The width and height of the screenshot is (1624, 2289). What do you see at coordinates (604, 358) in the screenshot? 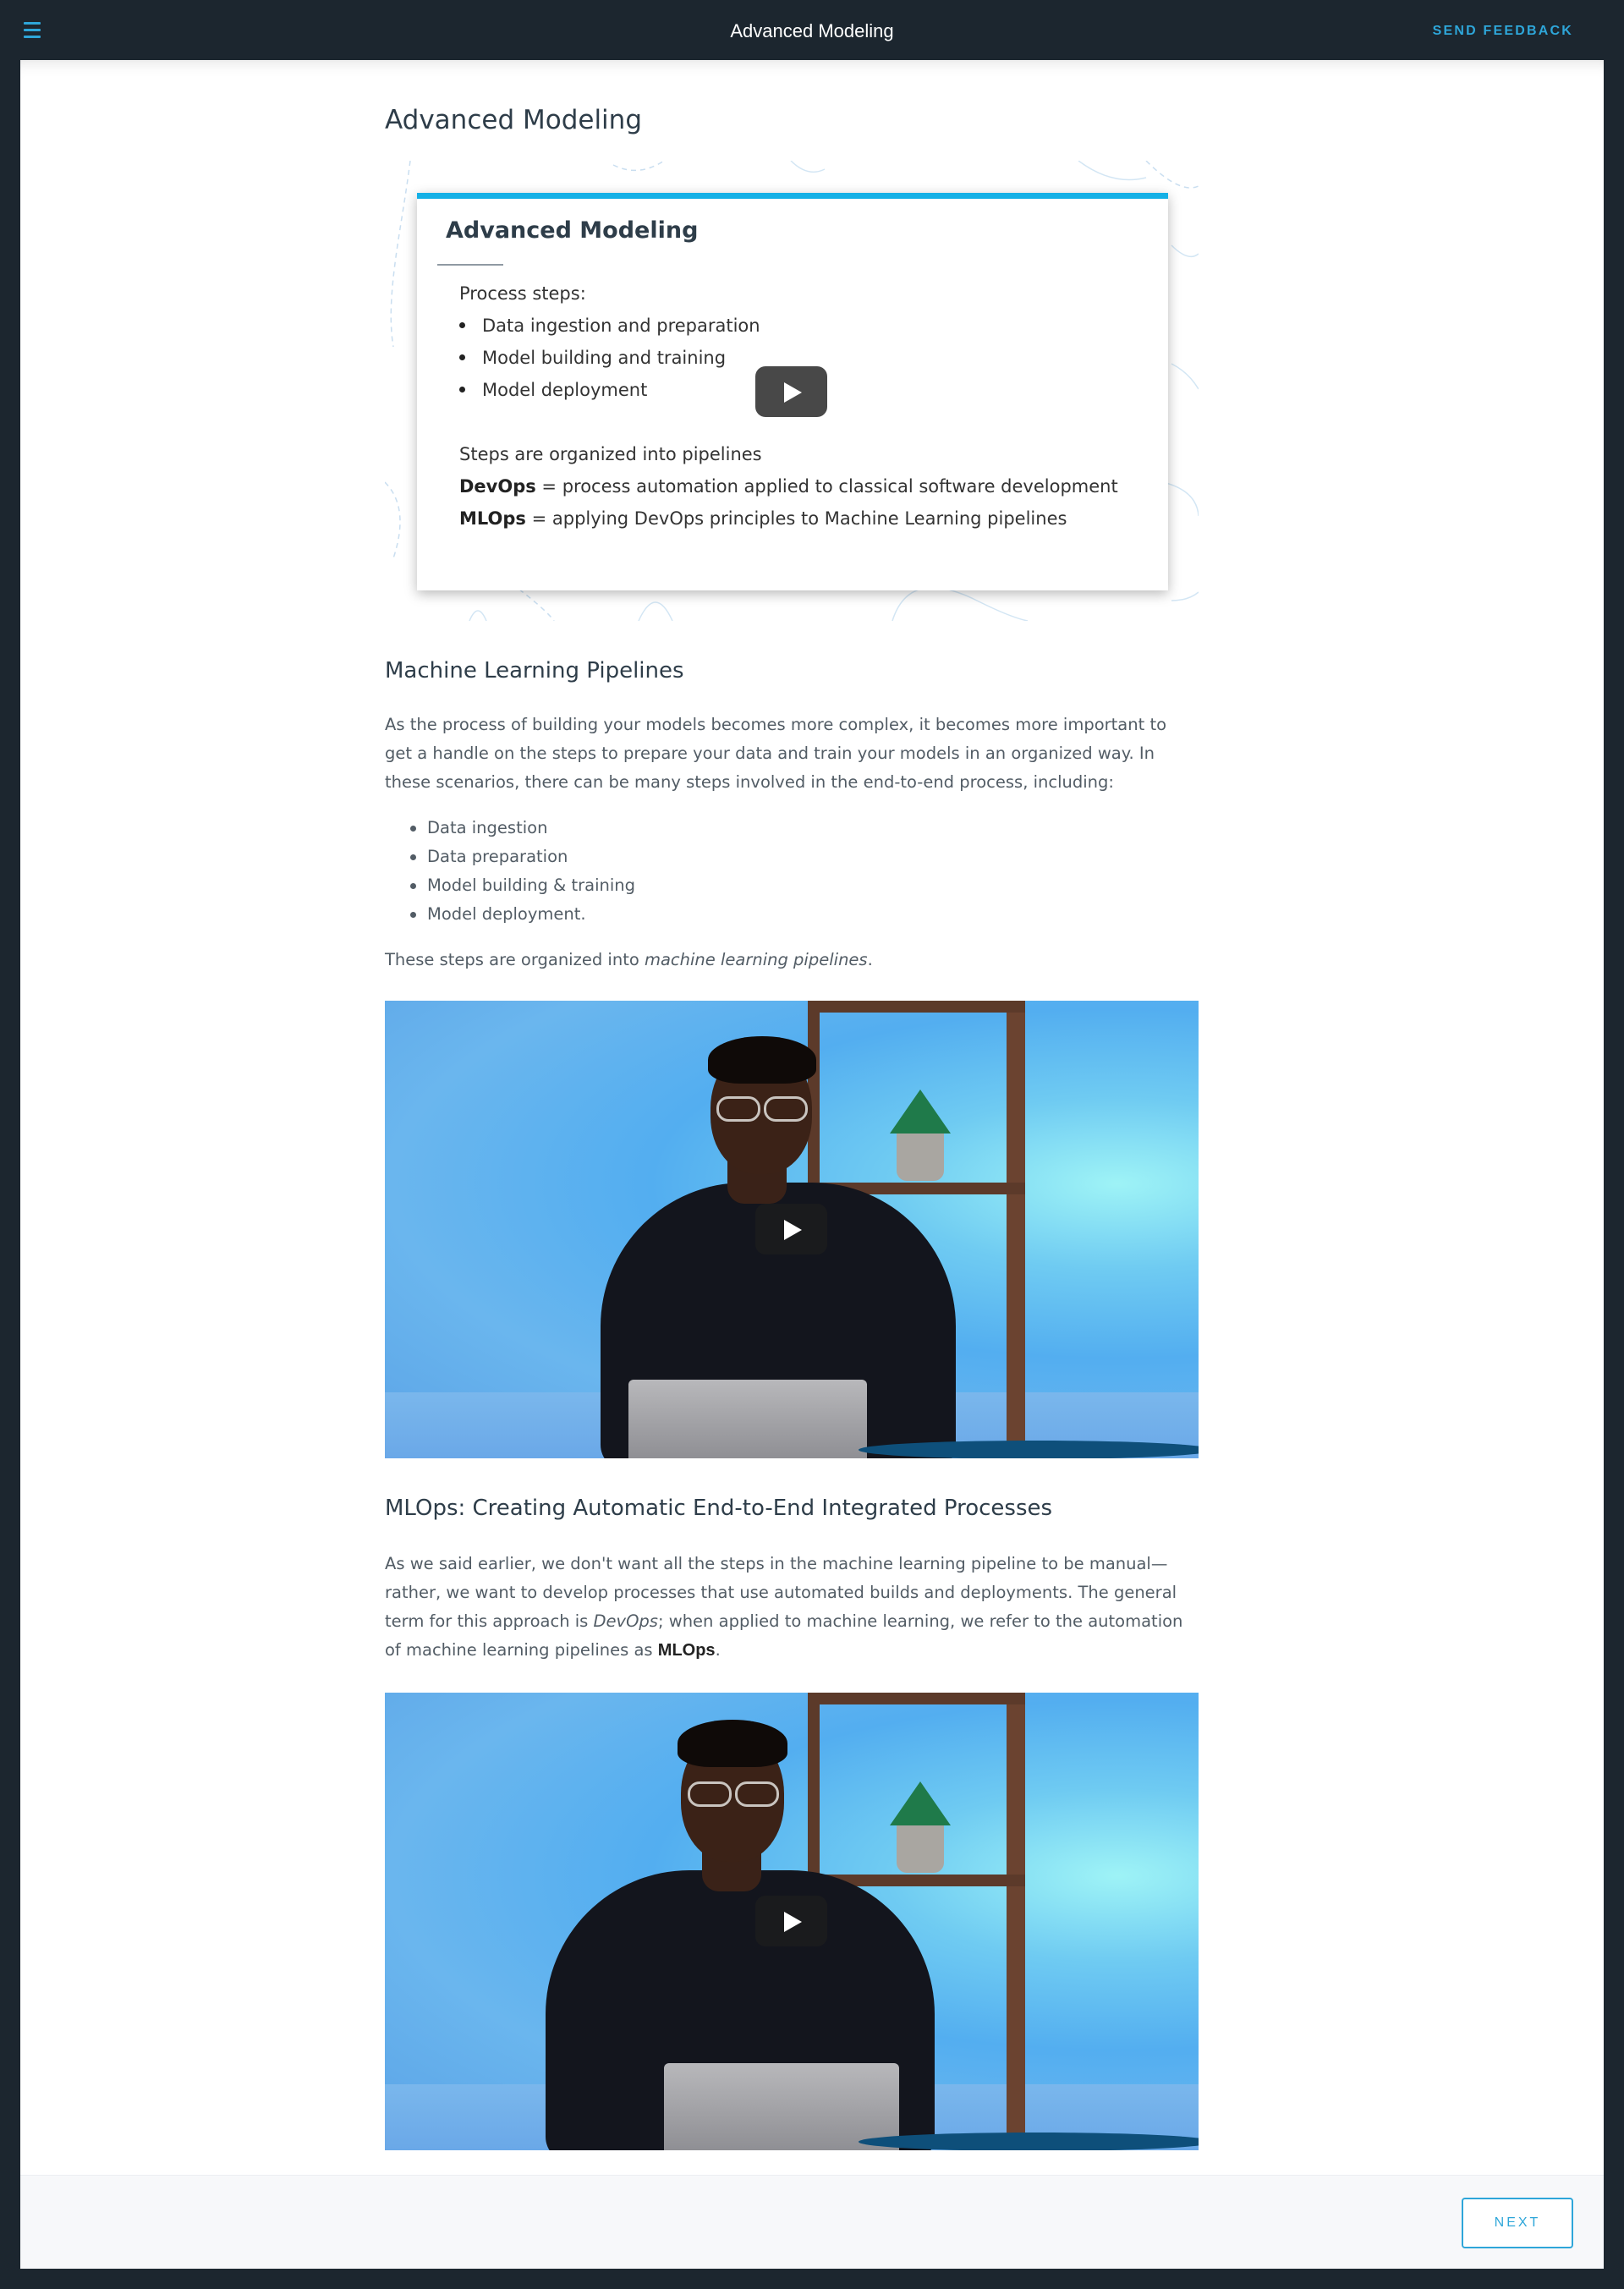
I see `slide-step-label: Model building and training` at bounding box center [604, 358].